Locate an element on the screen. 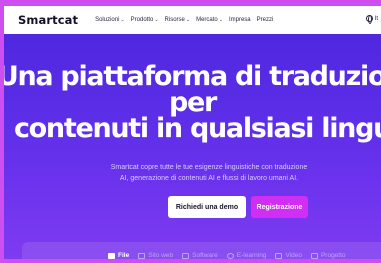 This screenshot has height=263, width=381. nav-item-soluzioni: Soluzioni ⌄ is located at coordinates (110, 20).